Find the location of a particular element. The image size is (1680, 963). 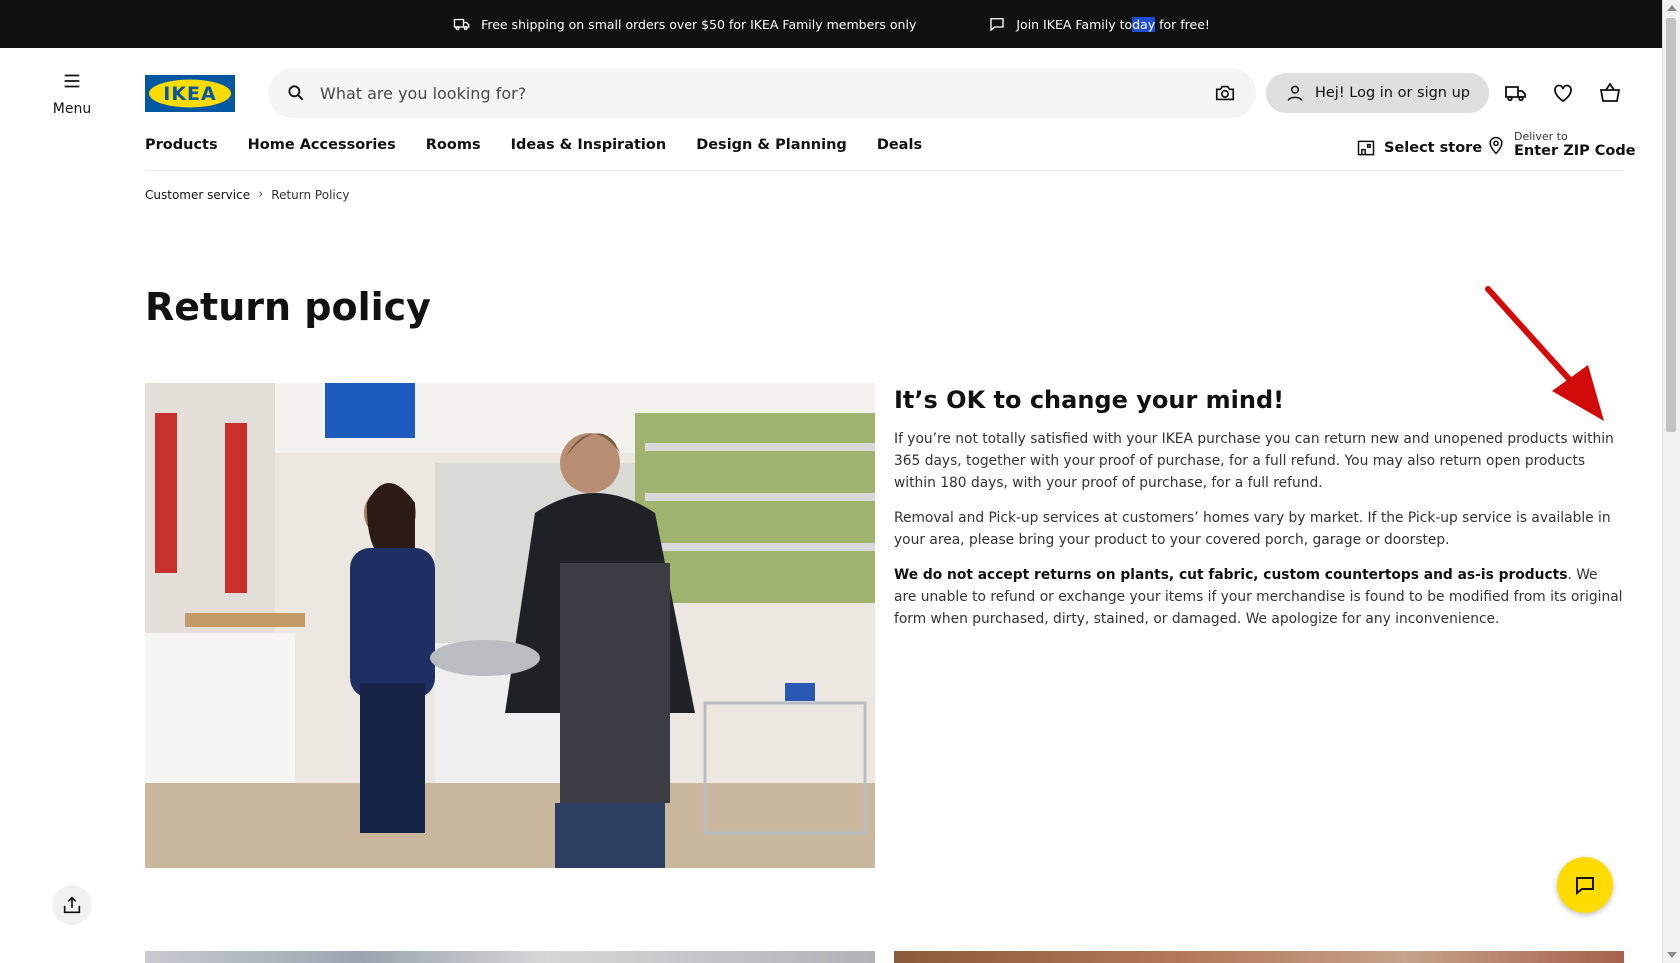

hamburger-icon is located at coordinates (72, 81).